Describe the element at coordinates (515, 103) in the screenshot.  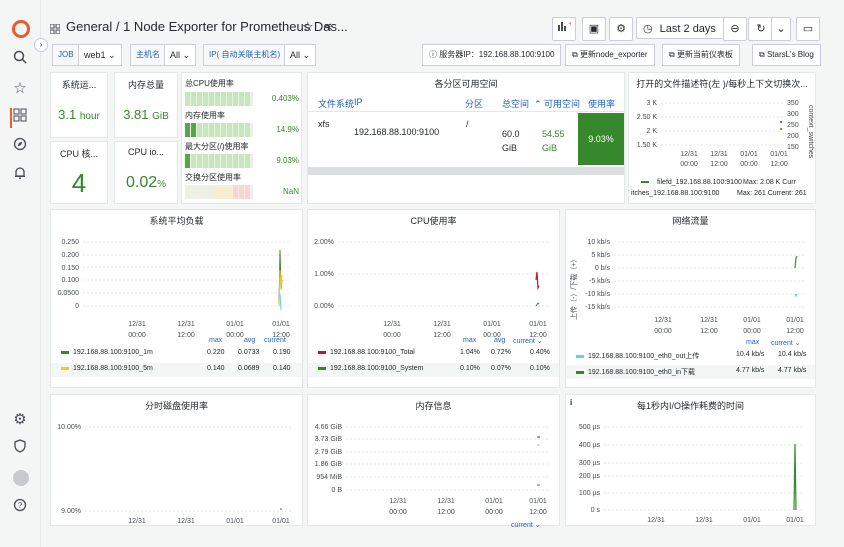
I see `col-total: 总空间` at that location.